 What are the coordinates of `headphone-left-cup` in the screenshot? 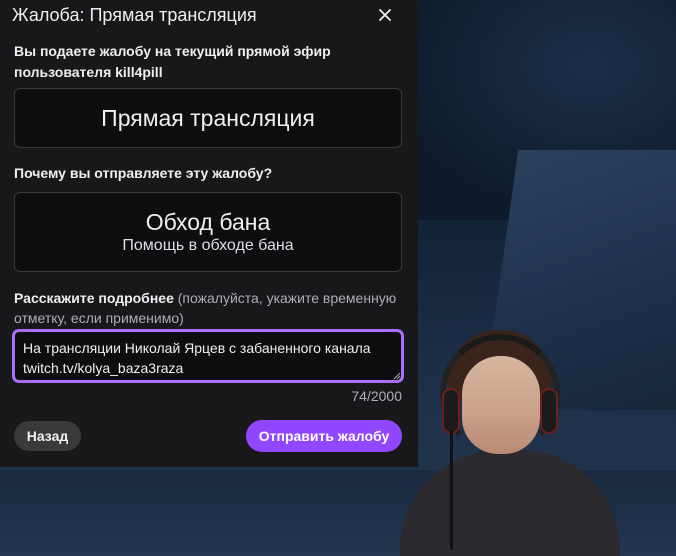 It's located at (451, 411).